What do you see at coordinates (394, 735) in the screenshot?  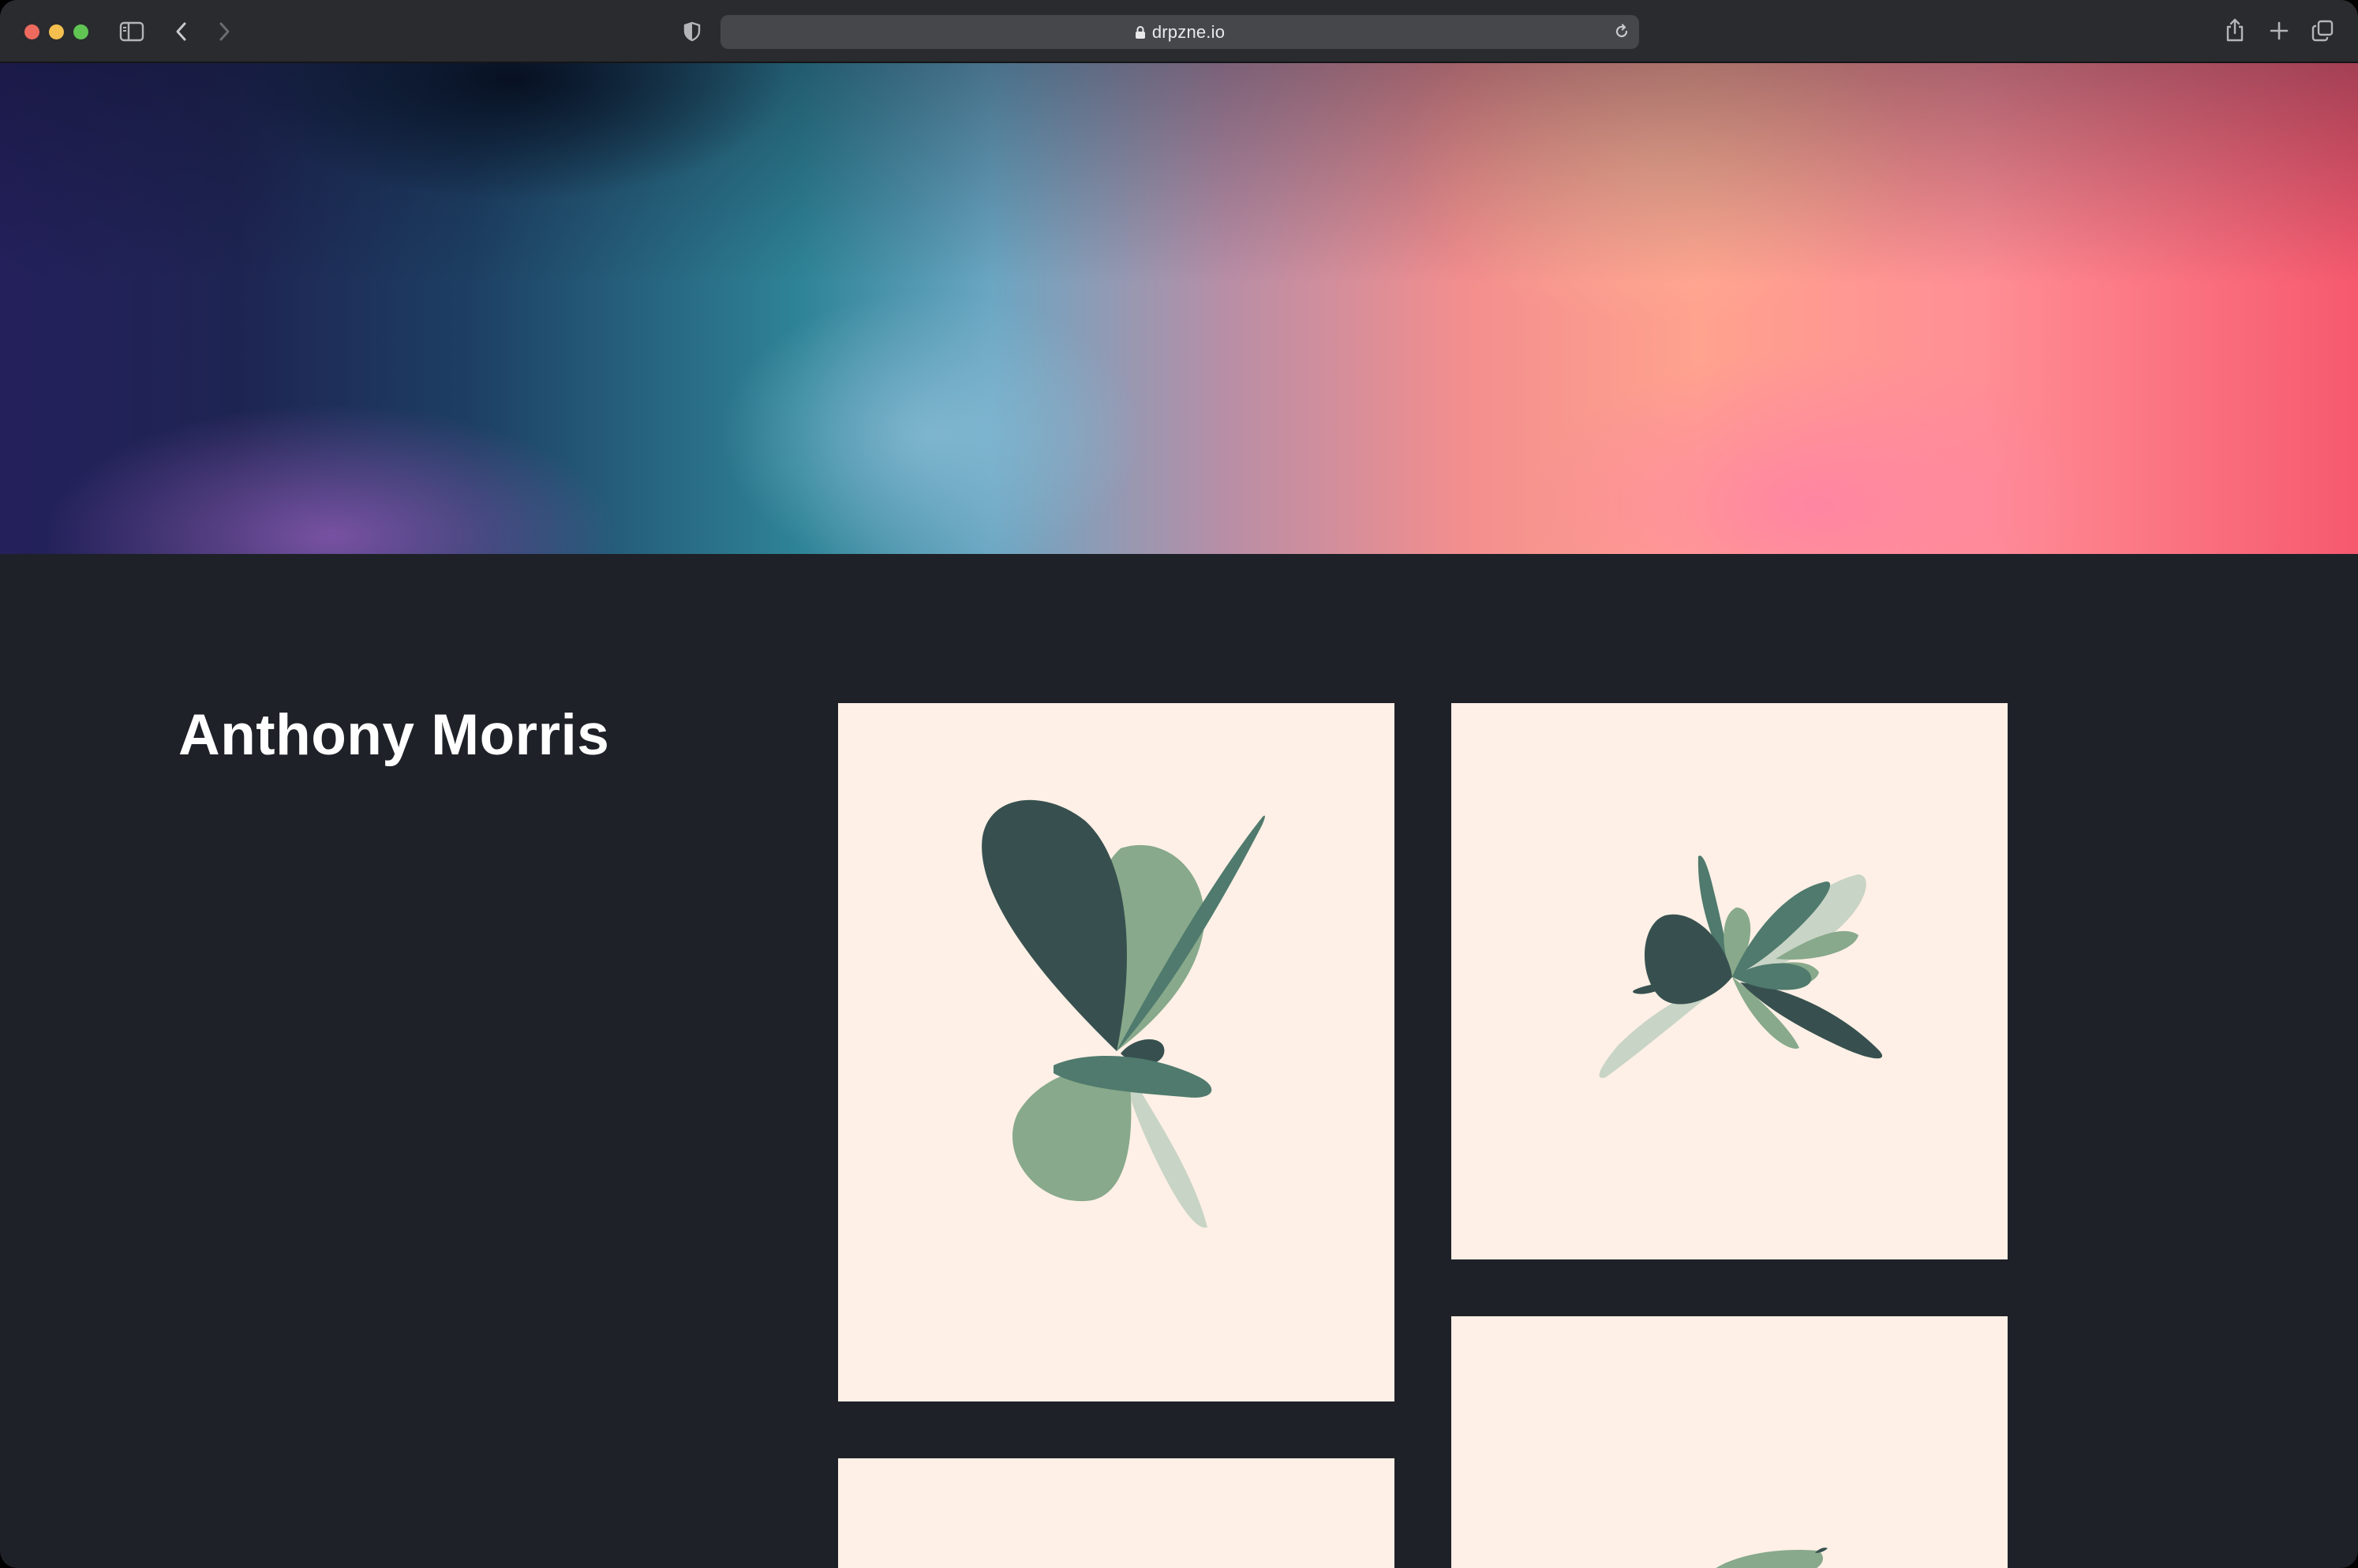 I see `profile-name: Anthony Morris` at bounding box center [394, 735].